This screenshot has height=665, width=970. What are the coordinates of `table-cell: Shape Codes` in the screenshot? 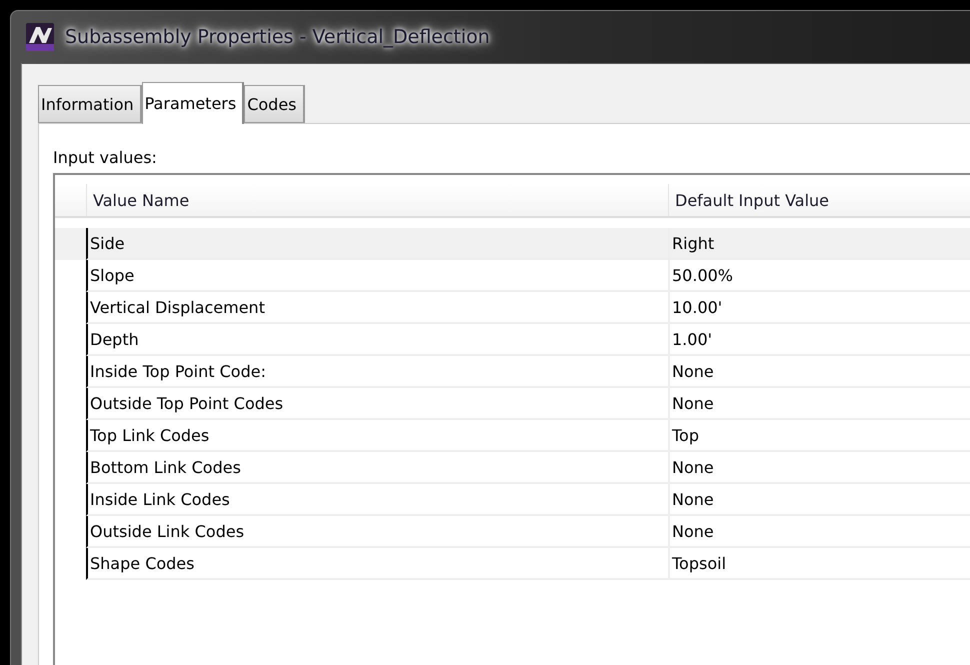 It's located at (377, 564).